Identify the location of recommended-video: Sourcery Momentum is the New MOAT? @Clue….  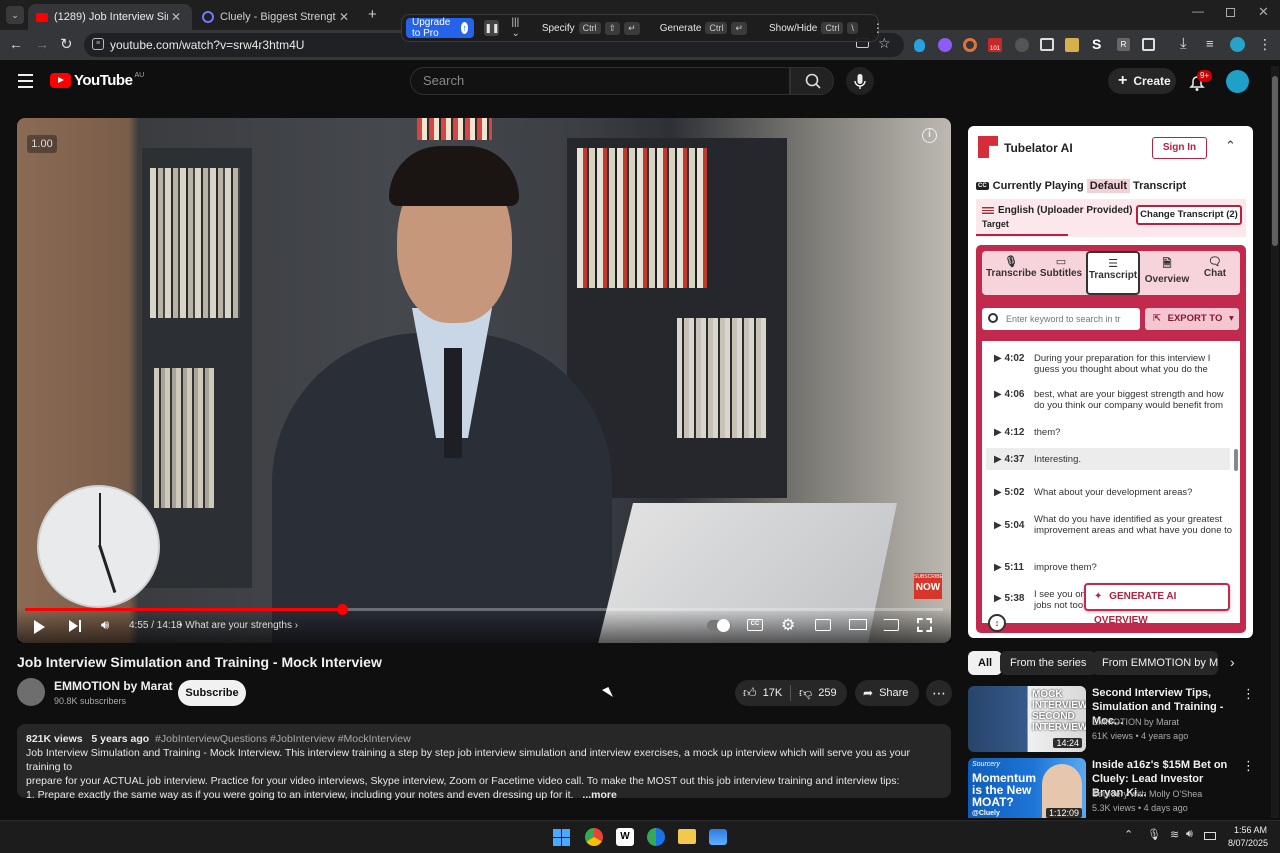
(1113, 788).